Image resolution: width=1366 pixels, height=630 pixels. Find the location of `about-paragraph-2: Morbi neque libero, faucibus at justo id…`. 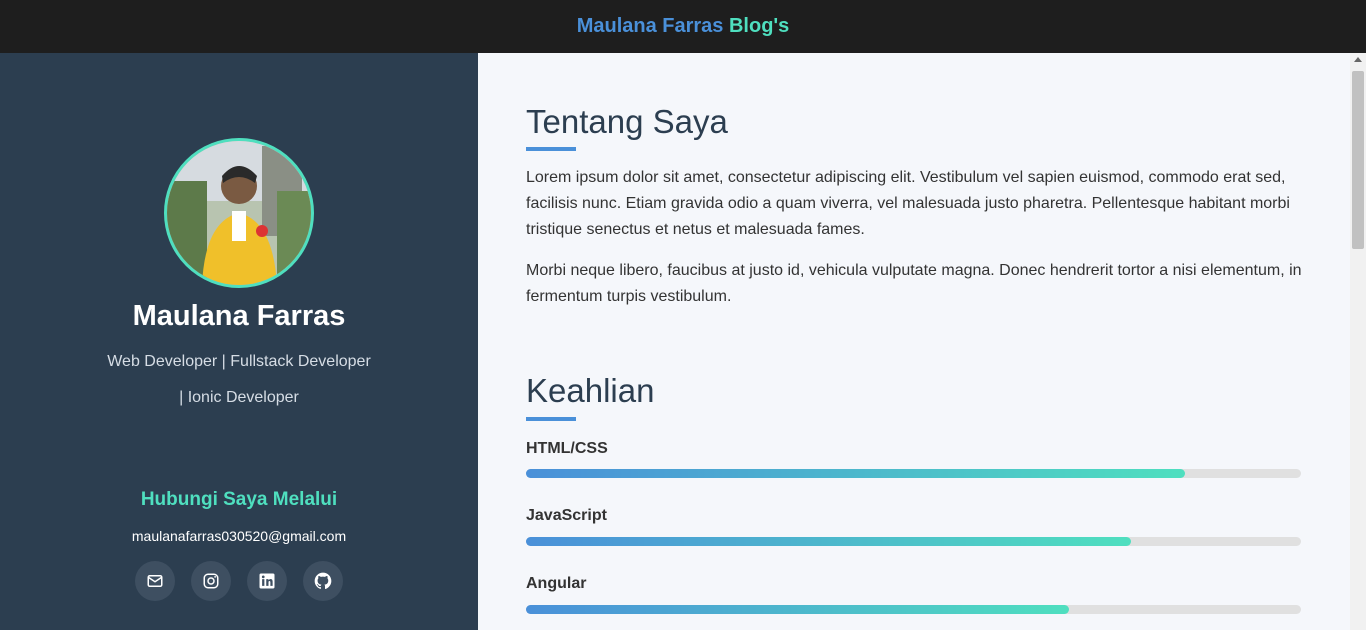

about-paragraph-2: Morbi neque libero, faucibus at justo id… is located at coordinates (914, 283).